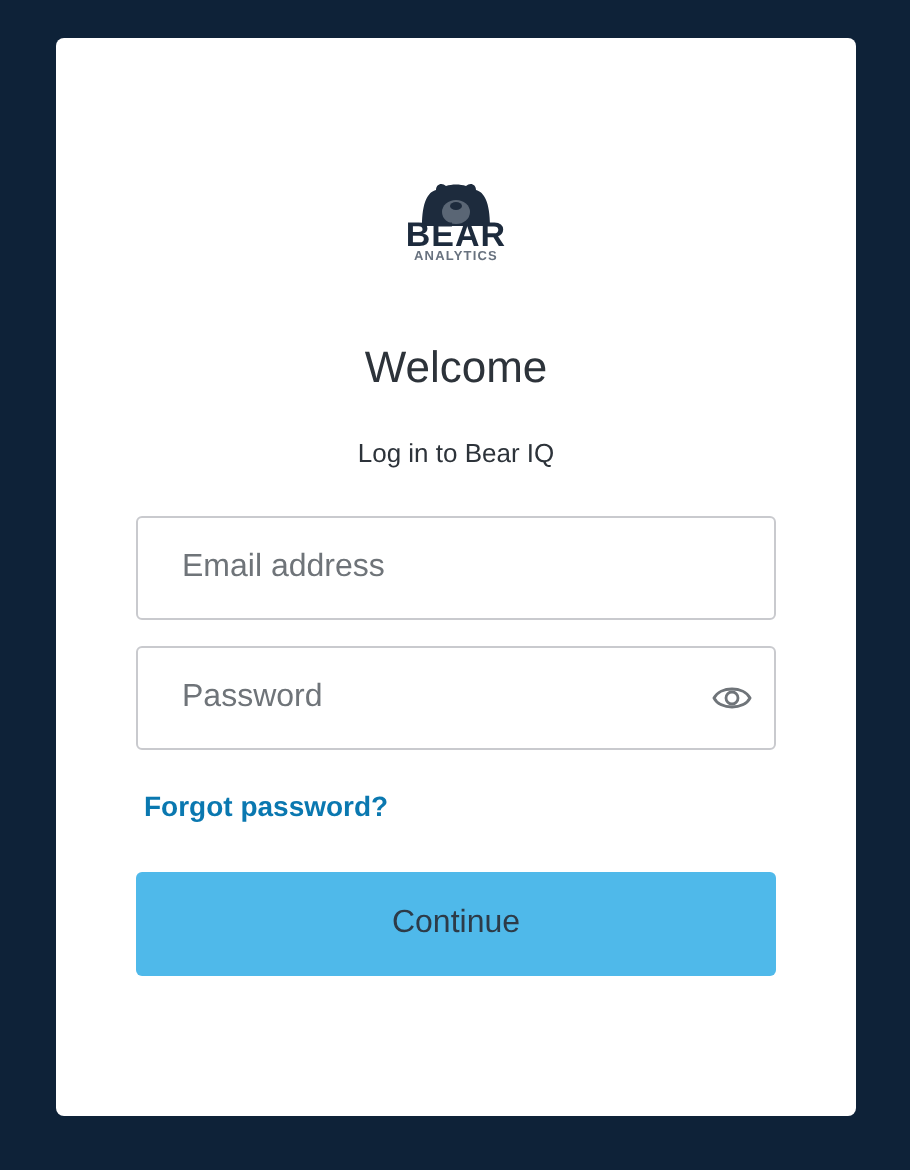 This screenshot has height=1170, width=910. I want to click on eye-icon, so click(732, 698).